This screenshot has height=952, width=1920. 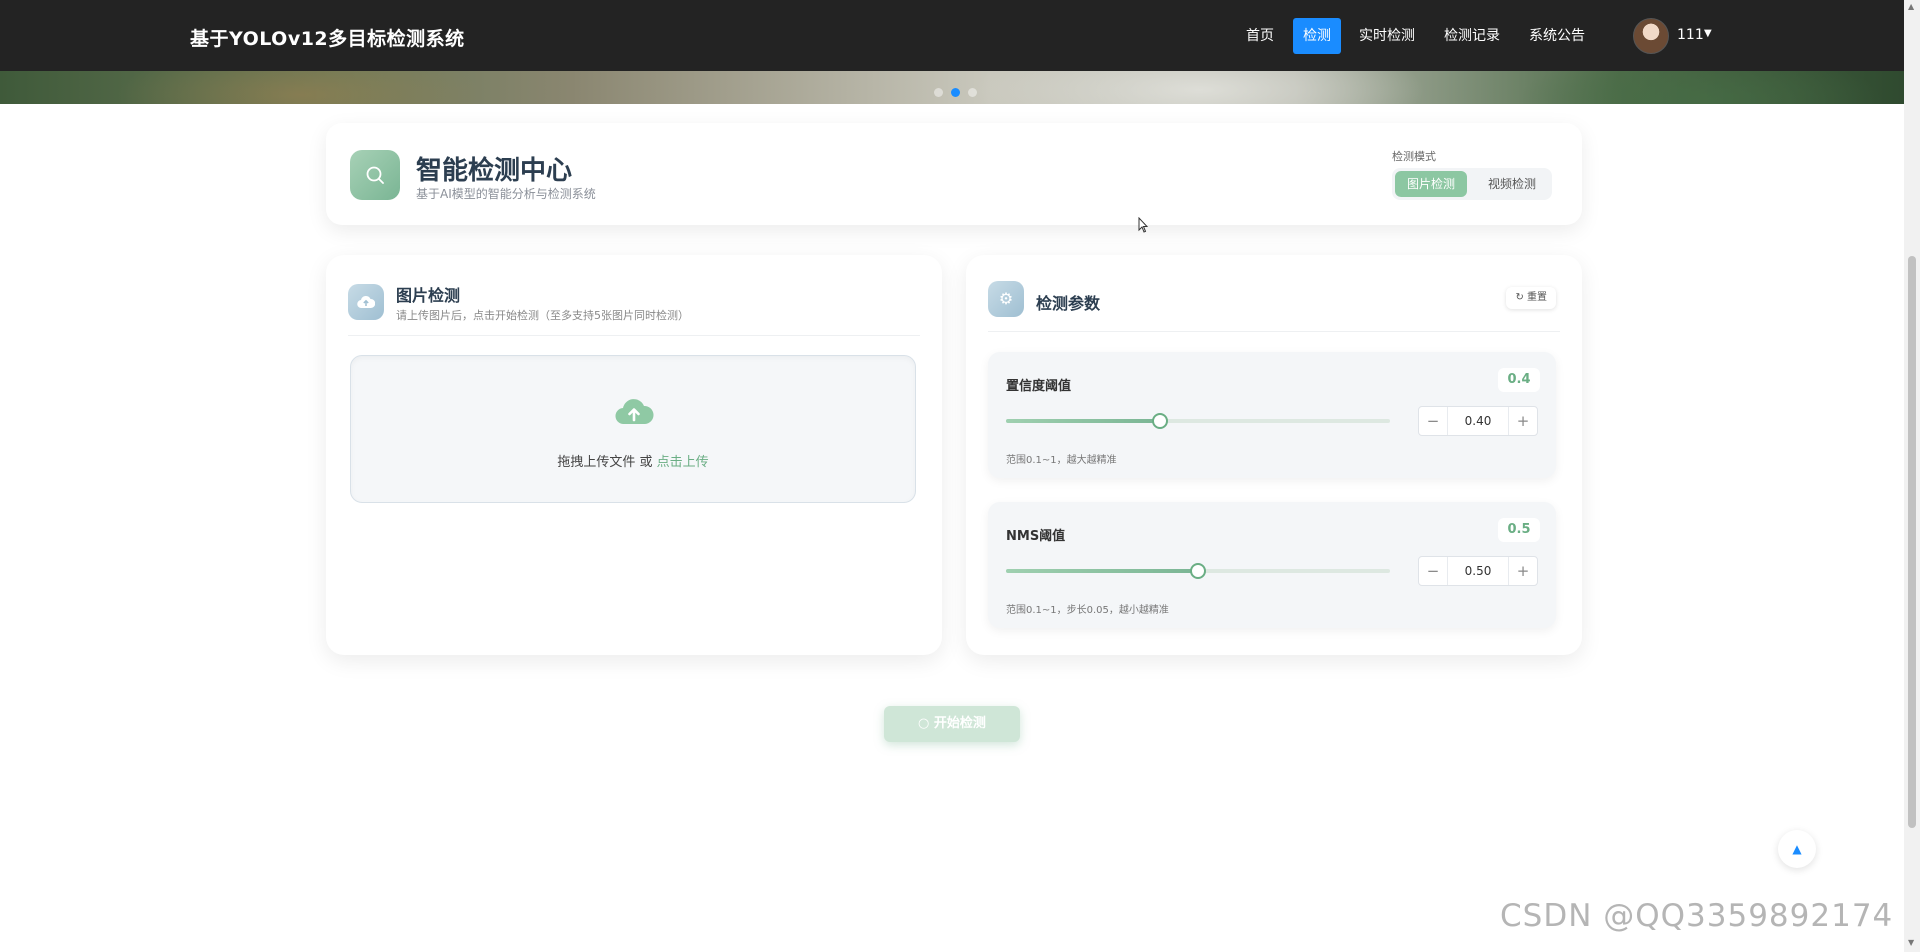 I want to click on stepper-value: 0.50, so click(x=1478, y=571).